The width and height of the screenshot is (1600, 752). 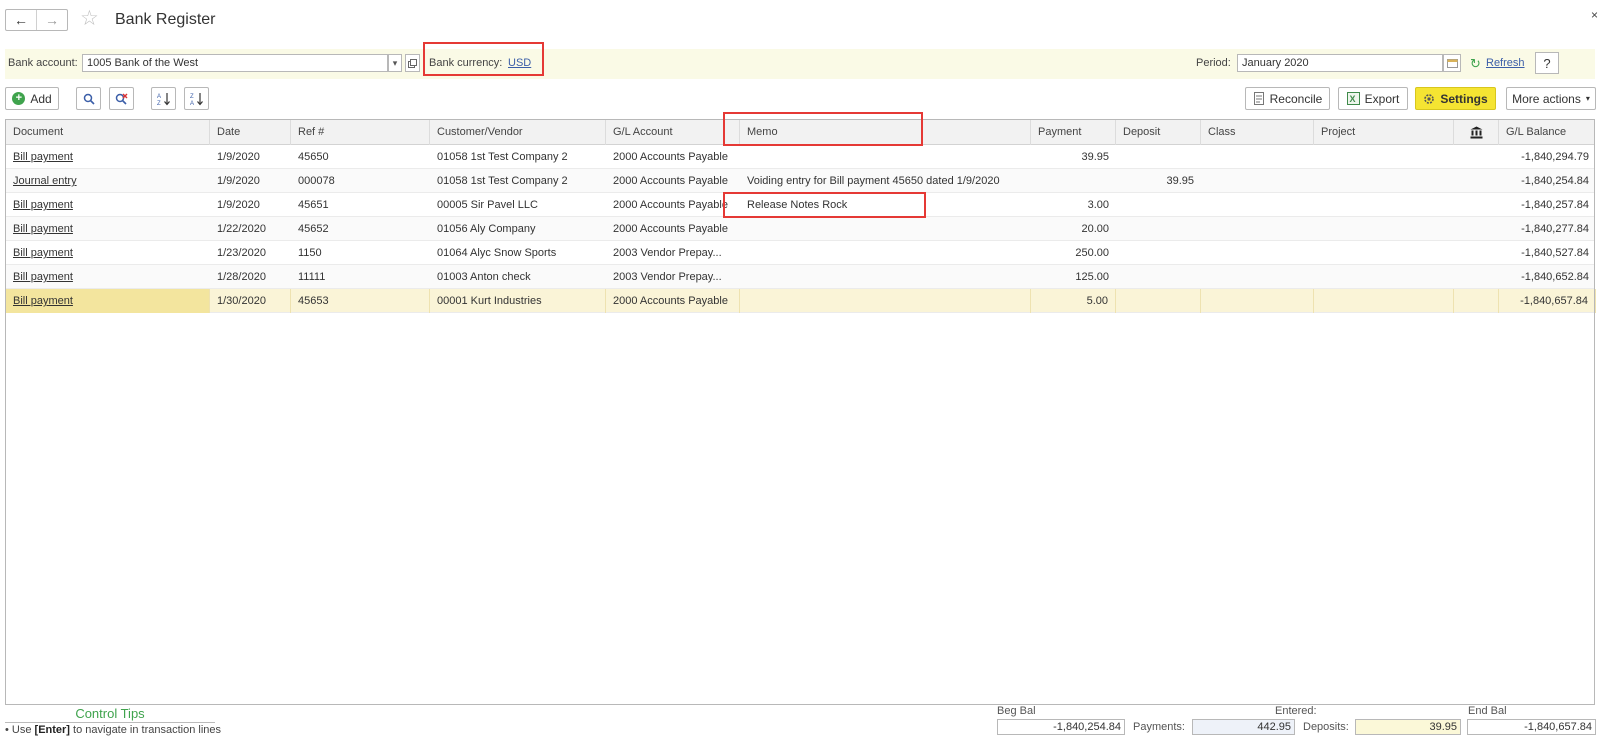 I want to click on column-header-gl-balance: G/L Balance, so click(x=1547, y=132).